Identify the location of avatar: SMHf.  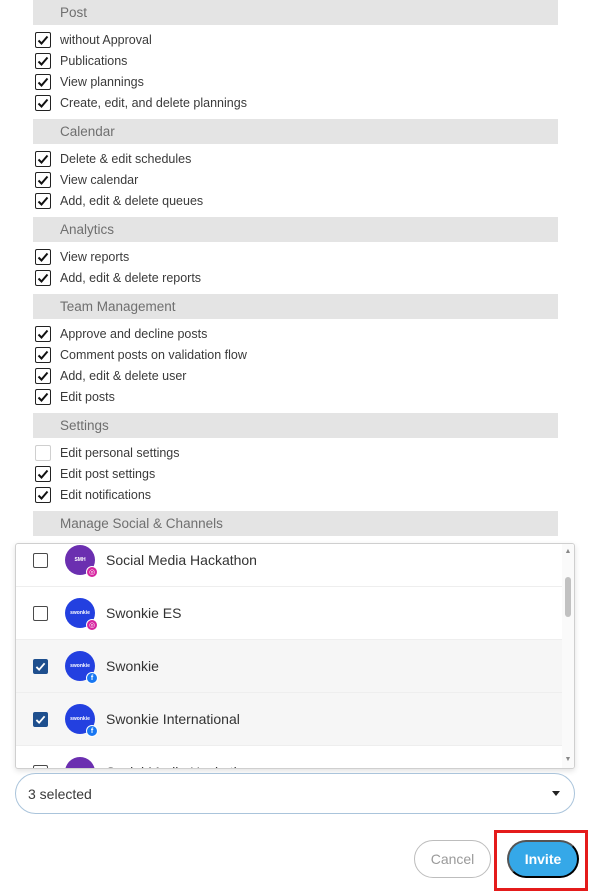
(80, 762).